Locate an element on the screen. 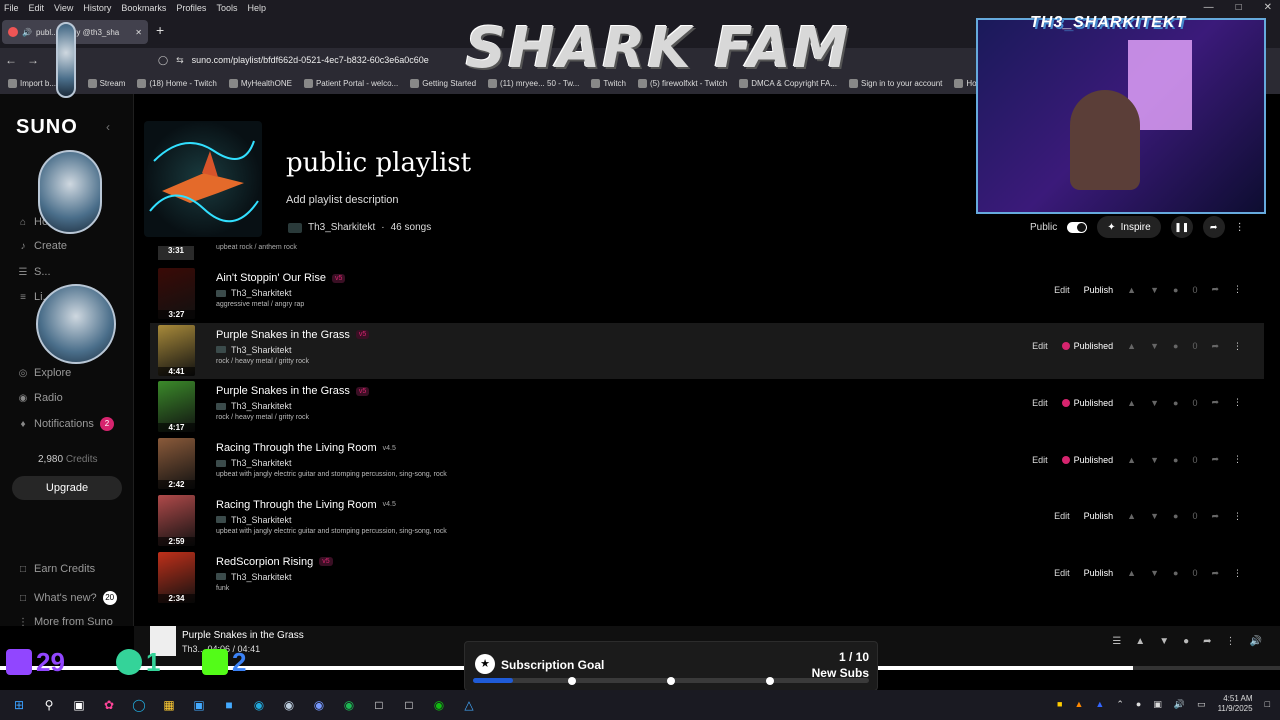 The image size is (1280, 720). forward-icon: → is located at coordinates (33, 60).